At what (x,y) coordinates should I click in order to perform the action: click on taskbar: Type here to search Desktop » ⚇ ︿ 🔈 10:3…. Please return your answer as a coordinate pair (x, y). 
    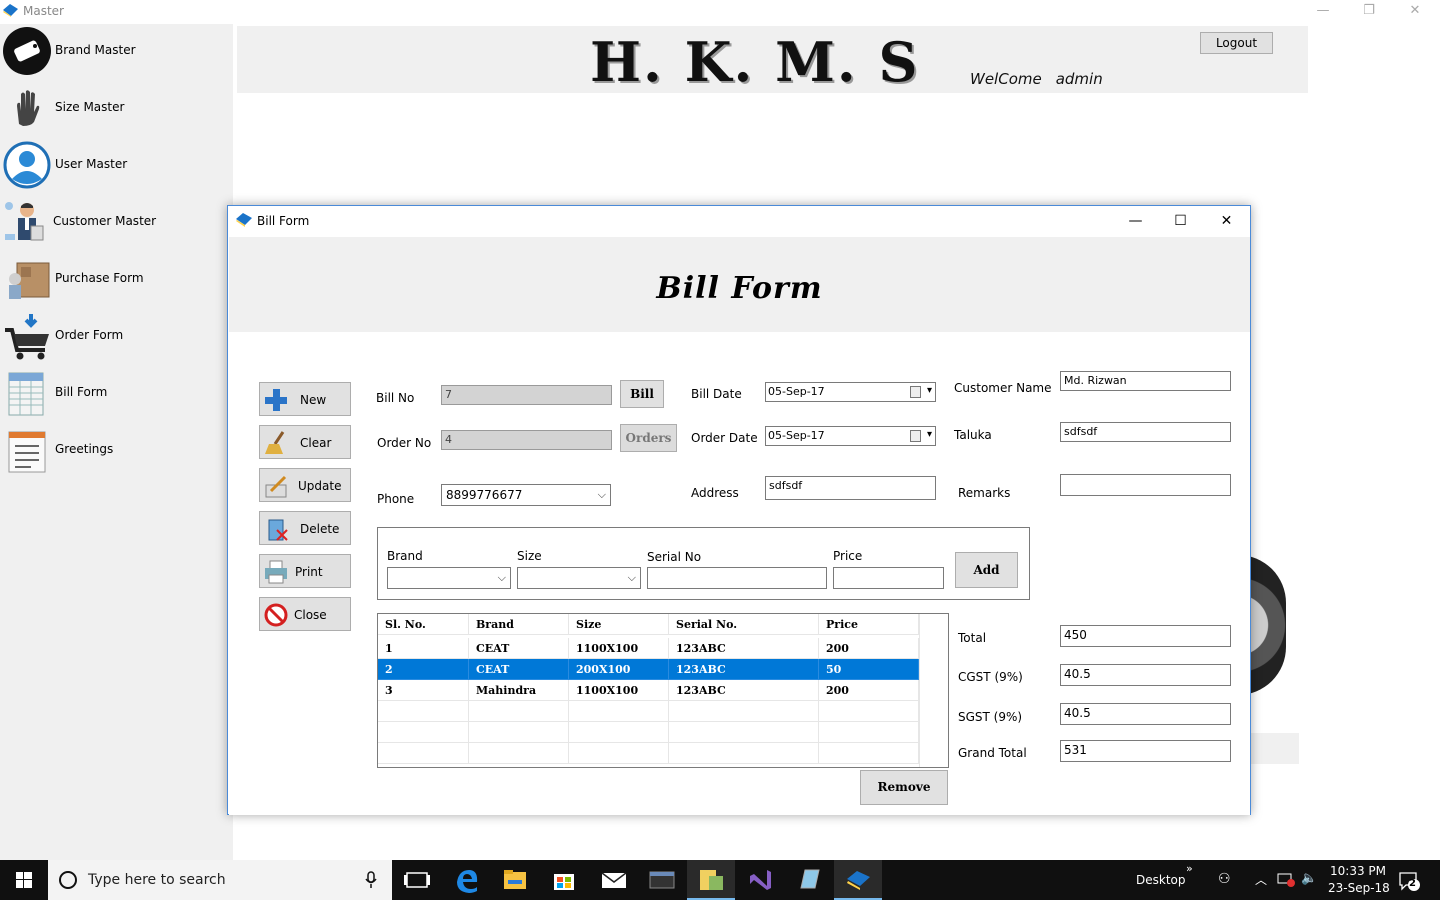
    Looking at the image, I should click on (720, 880).